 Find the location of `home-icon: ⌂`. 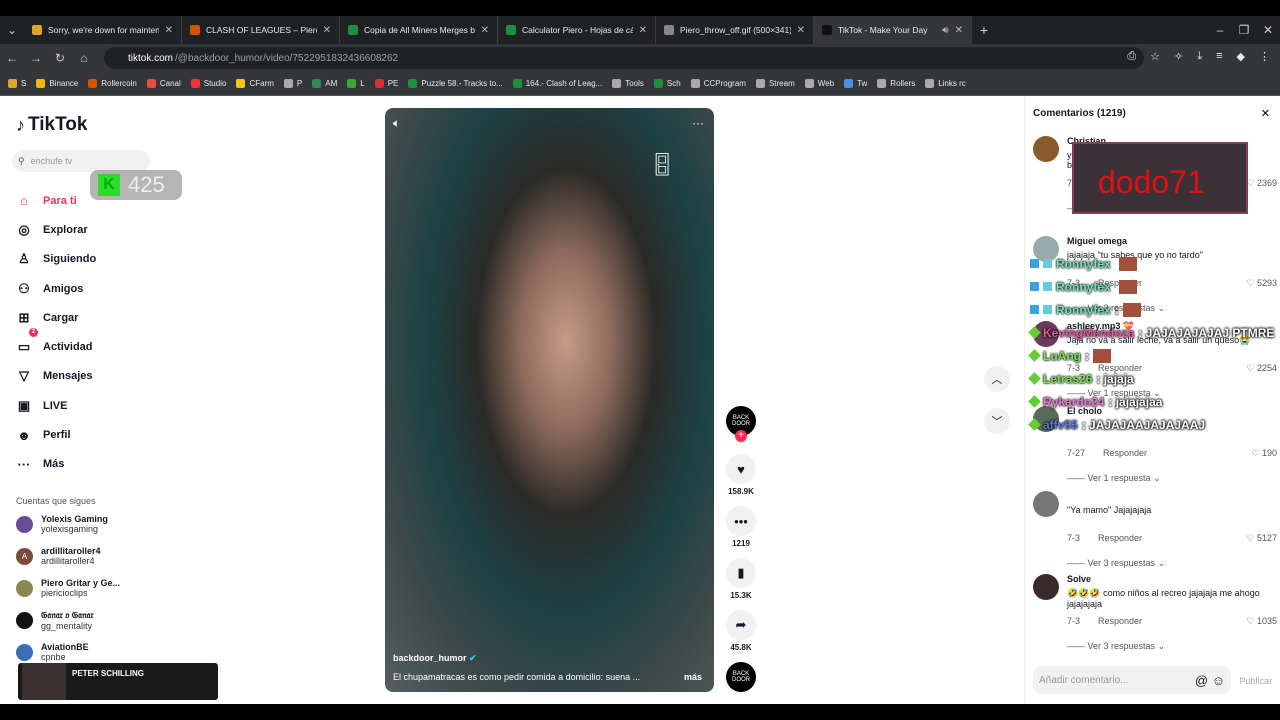

home-icon: ⌂ is located at coordinates (84, 58).